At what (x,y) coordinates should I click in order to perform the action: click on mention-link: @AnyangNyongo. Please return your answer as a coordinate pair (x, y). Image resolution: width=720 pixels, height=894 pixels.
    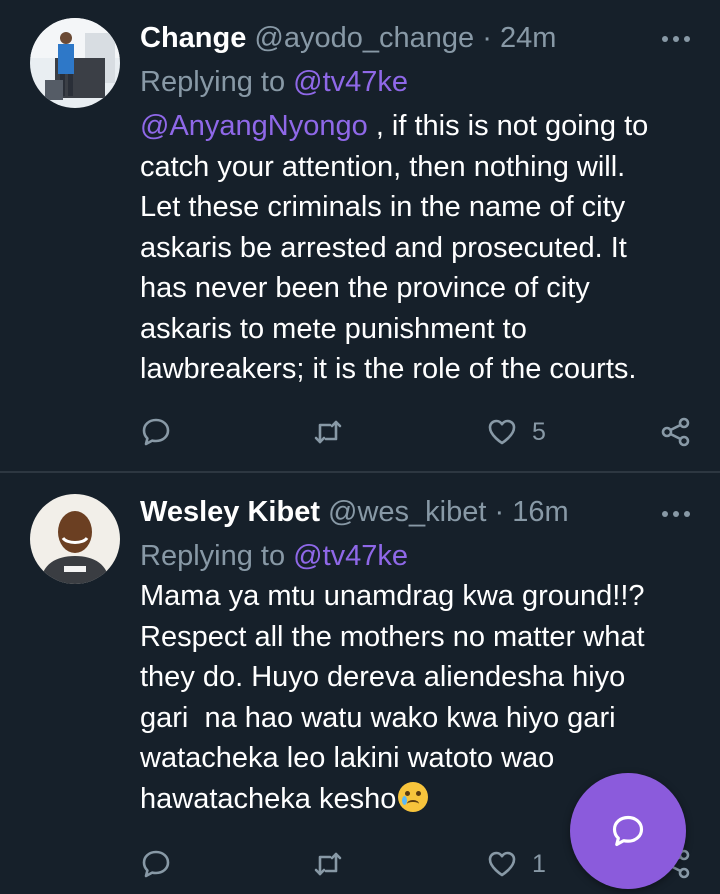
    Looking at the image, I should click on (254, 126).